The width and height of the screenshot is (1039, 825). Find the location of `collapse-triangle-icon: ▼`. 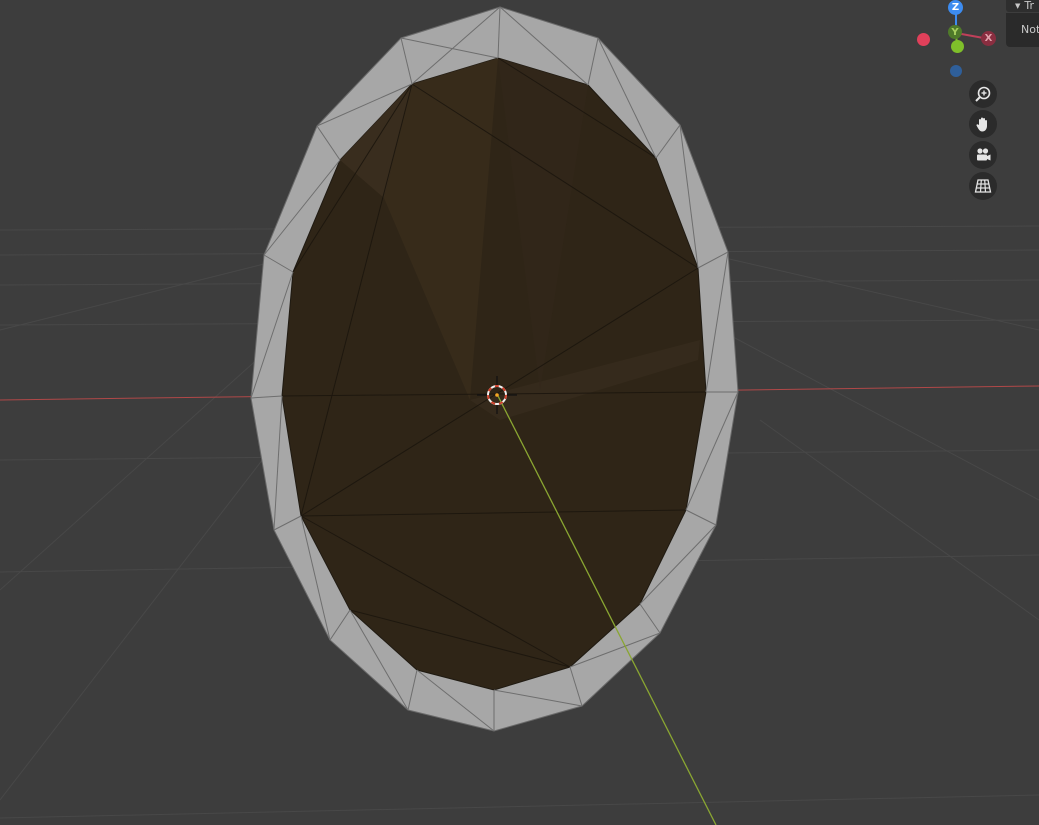

collapse-triangle-icon: ▼ is located at coordinates (1018, 6).